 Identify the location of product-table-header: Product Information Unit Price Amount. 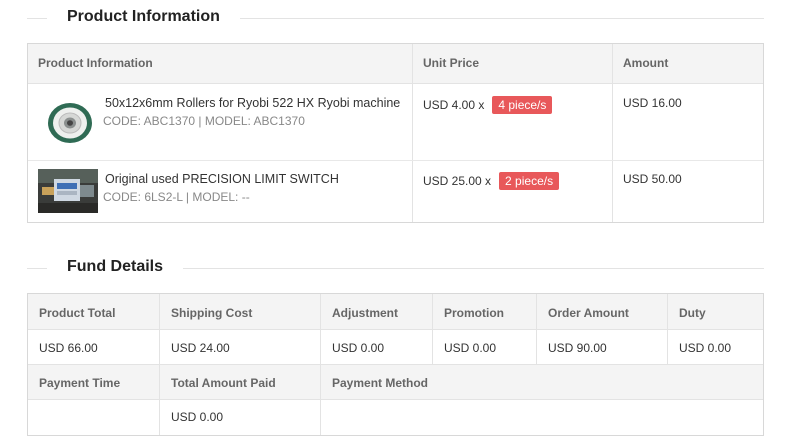
(395, 64).